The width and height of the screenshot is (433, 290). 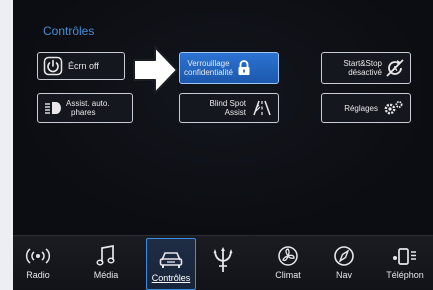 I want to click on fan-icon, so click(x=288, y=256).